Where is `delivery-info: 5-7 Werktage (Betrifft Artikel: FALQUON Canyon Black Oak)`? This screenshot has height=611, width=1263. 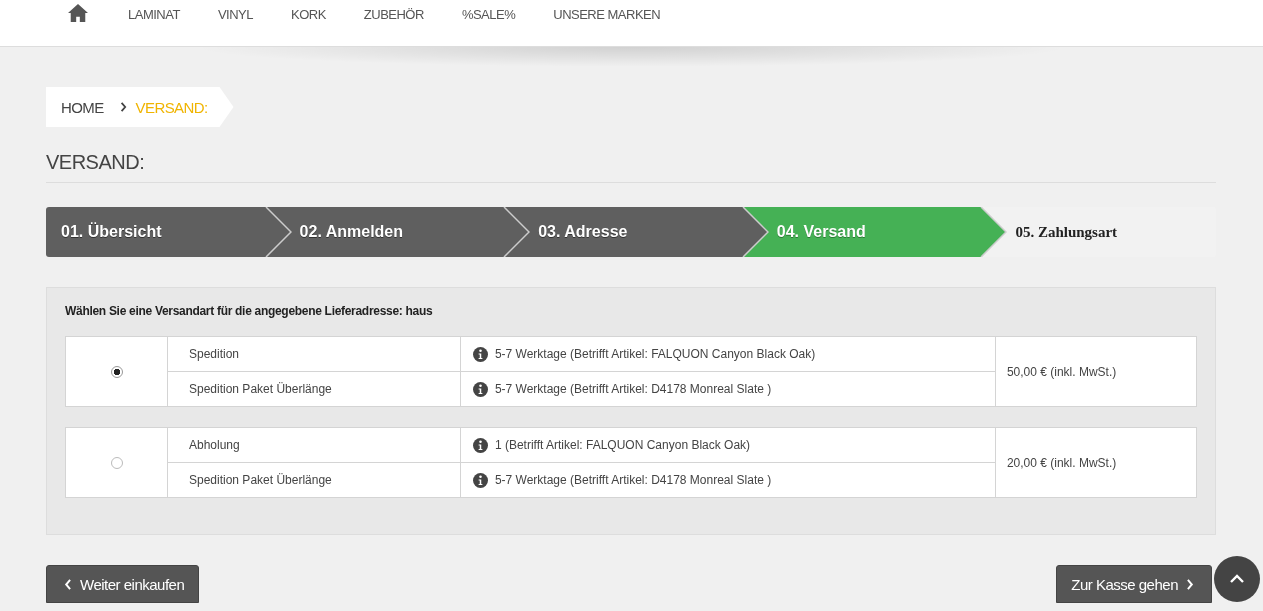 delivery-info: 5-7 Werktage (Betrifft Artikel: FALQUON Canyon Black Oak) is located at coordinates (655, 354).